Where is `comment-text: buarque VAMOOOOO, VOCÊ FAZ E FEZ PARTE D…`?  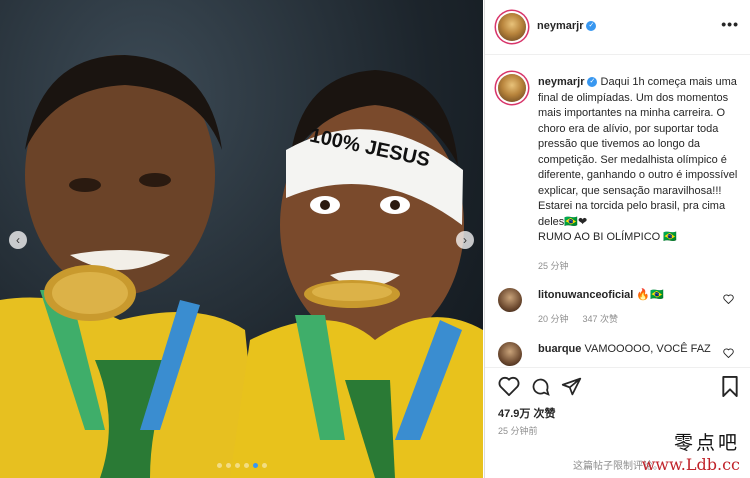
comment-text: buarque VAMOOOOO, VOCÊ FAZ E FEZ PARTE D… is located at coordinates (625, 349).